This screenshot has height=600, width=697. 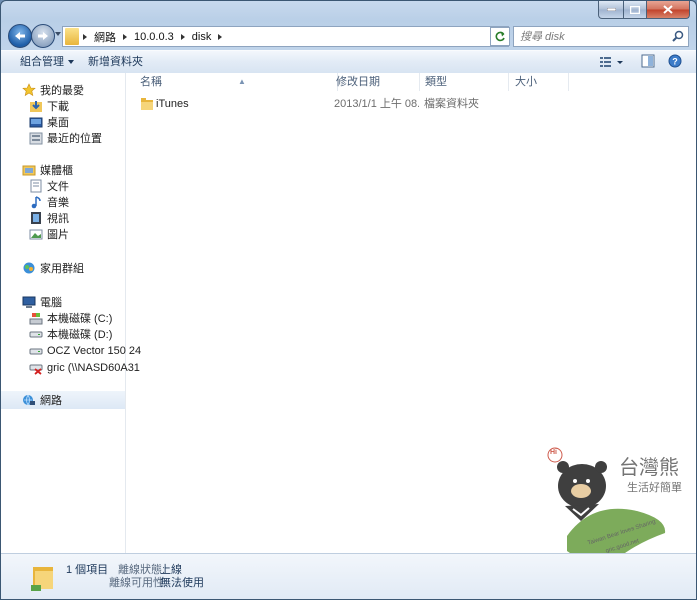 I want to click on search-input, so click(x=593, y=36).